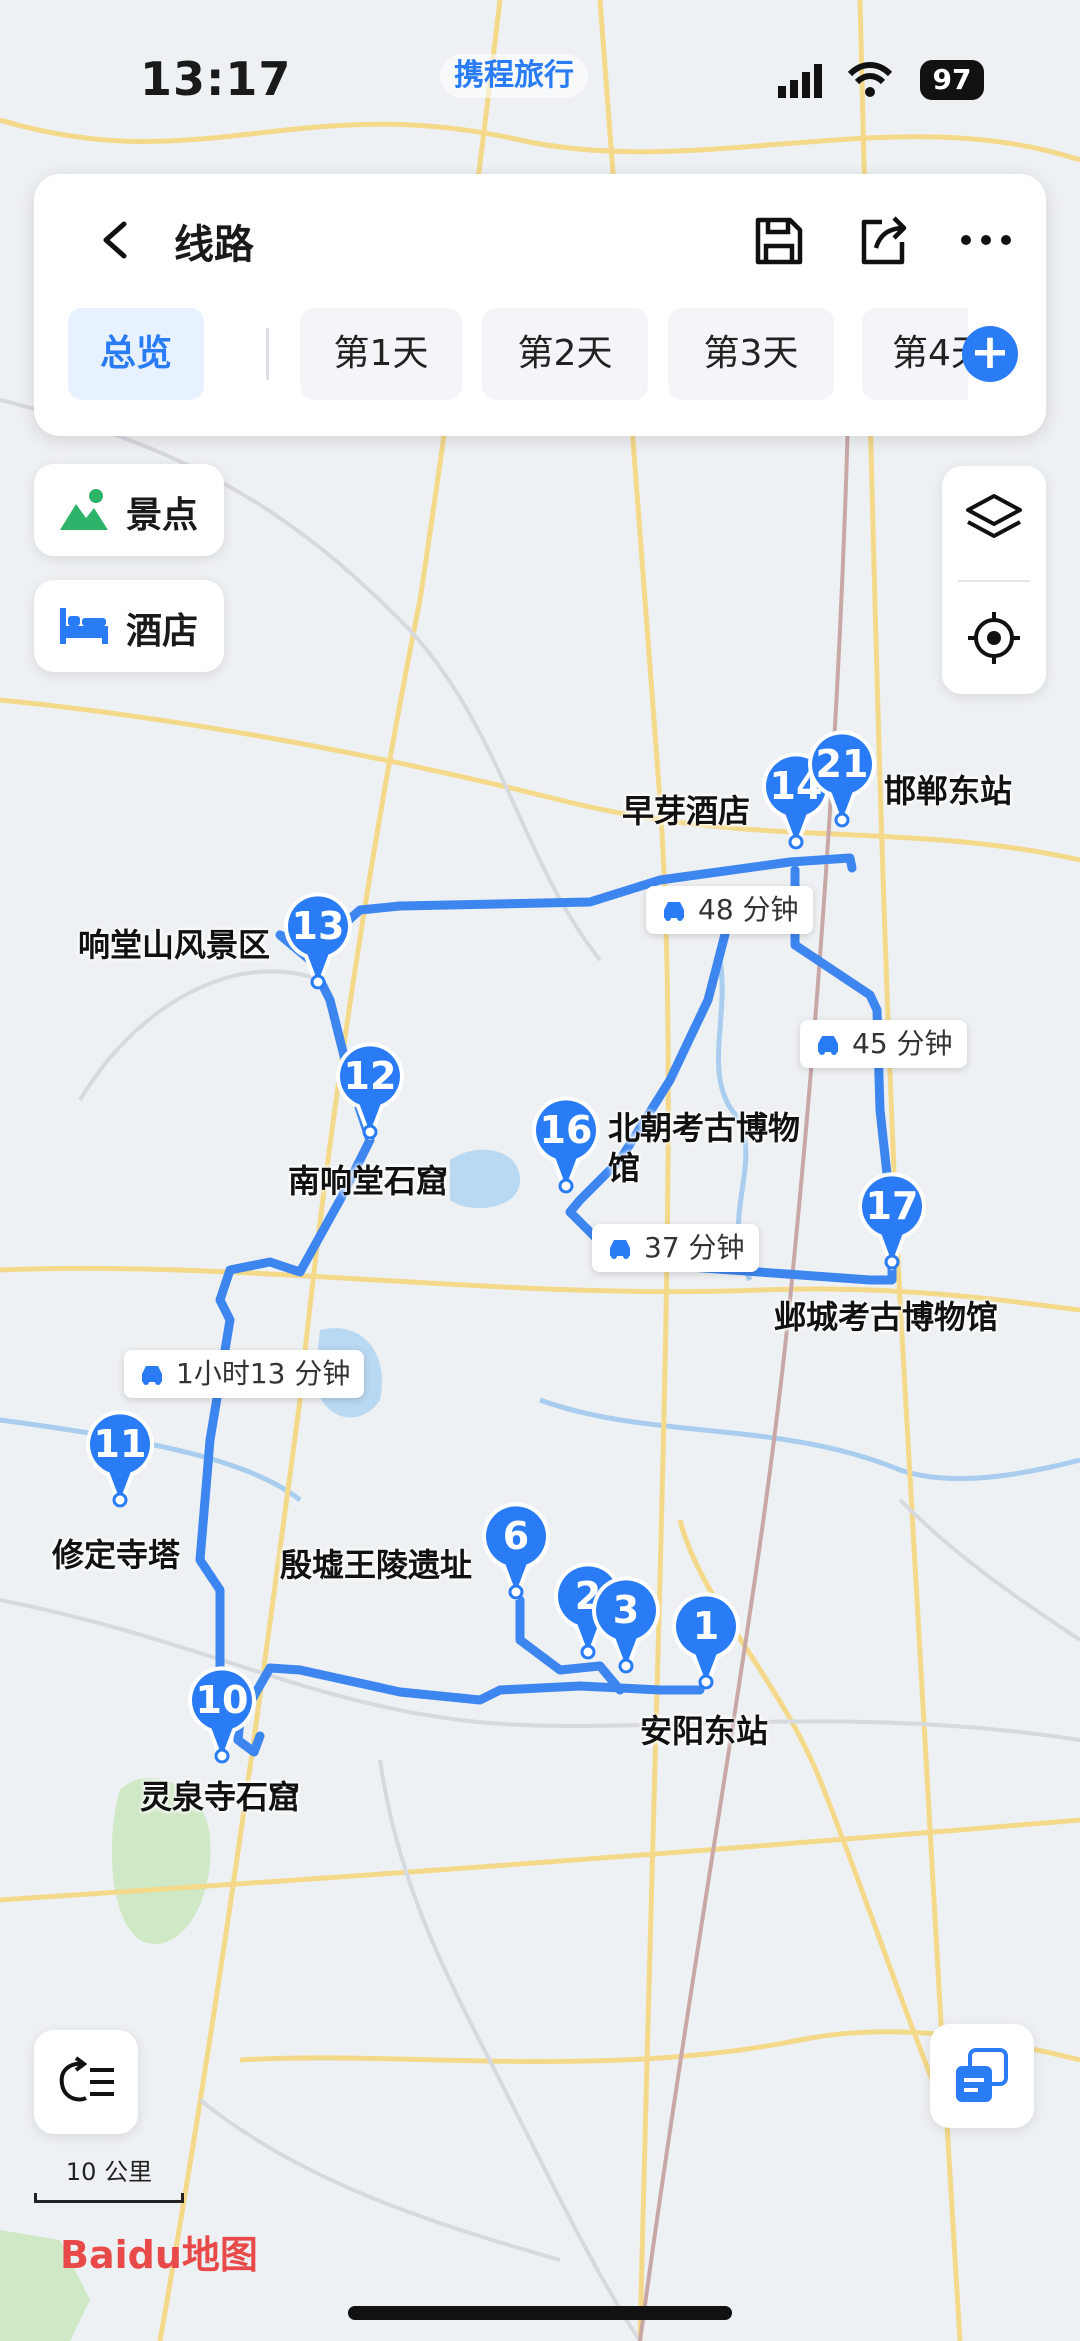  I want to click on poi-marker-13: 13, so click(318, 942).